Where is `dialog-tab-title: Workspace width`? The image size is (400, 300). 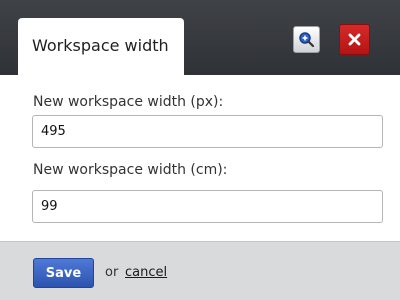
dialog-tab-title: Workspace width is located at coordinates (101, 46).